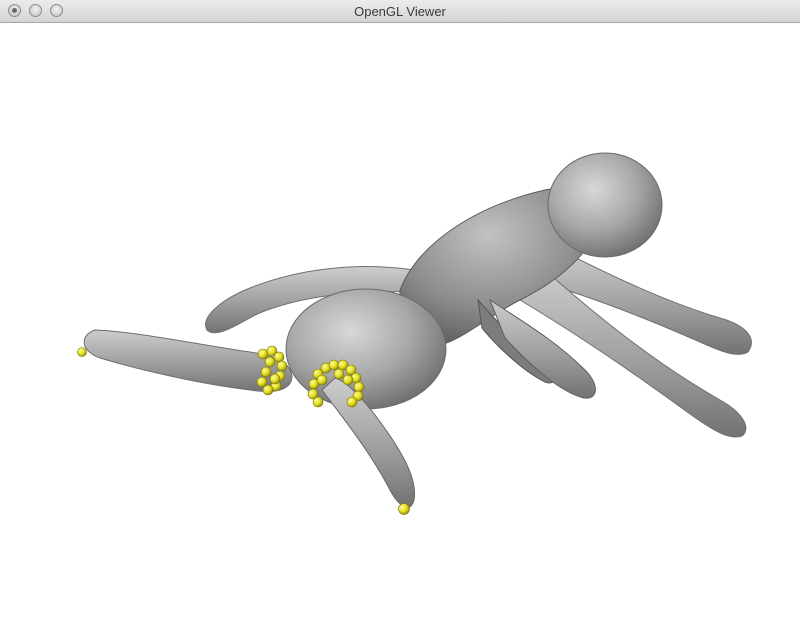 Image resolution: width=800 pixels, height=622 pixels. I want to click on marker-leg-tip, so click(404, 509).